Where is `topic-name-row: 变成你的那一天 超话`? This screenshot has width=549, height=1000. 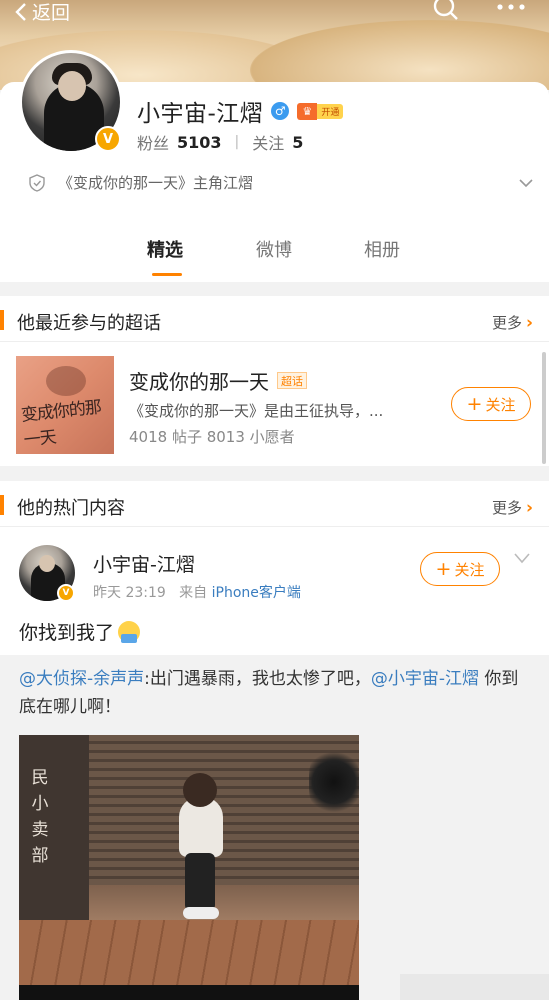 topic-name-row: 变成你的那一天 超话 is located at coordinates (218, 380).